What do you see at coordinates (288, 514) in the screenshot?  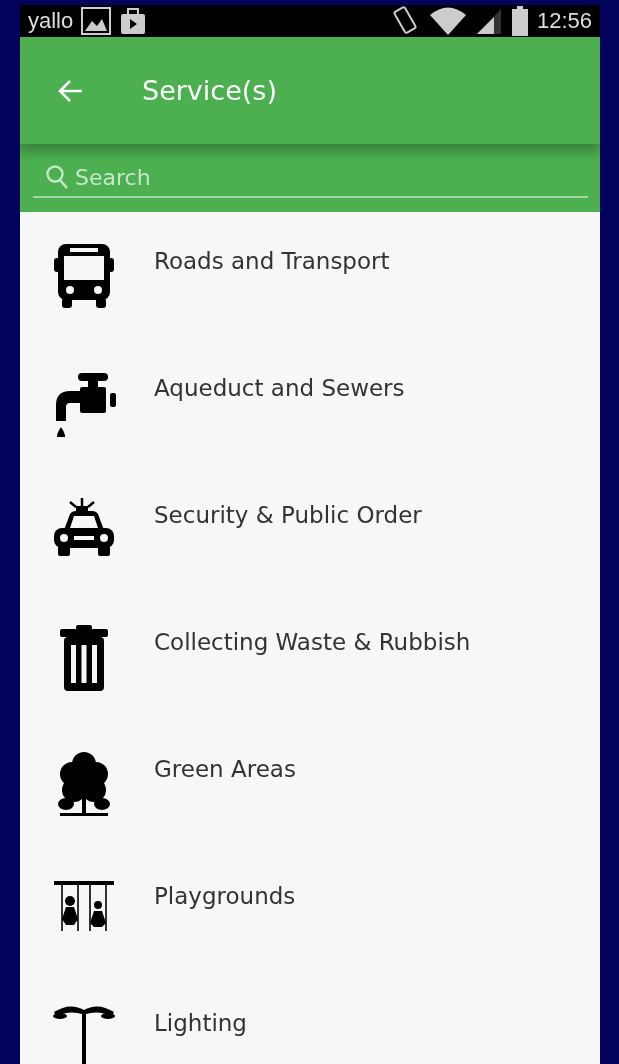 I see `service-label: Security & Public Order` at bounding box center [288, 514].